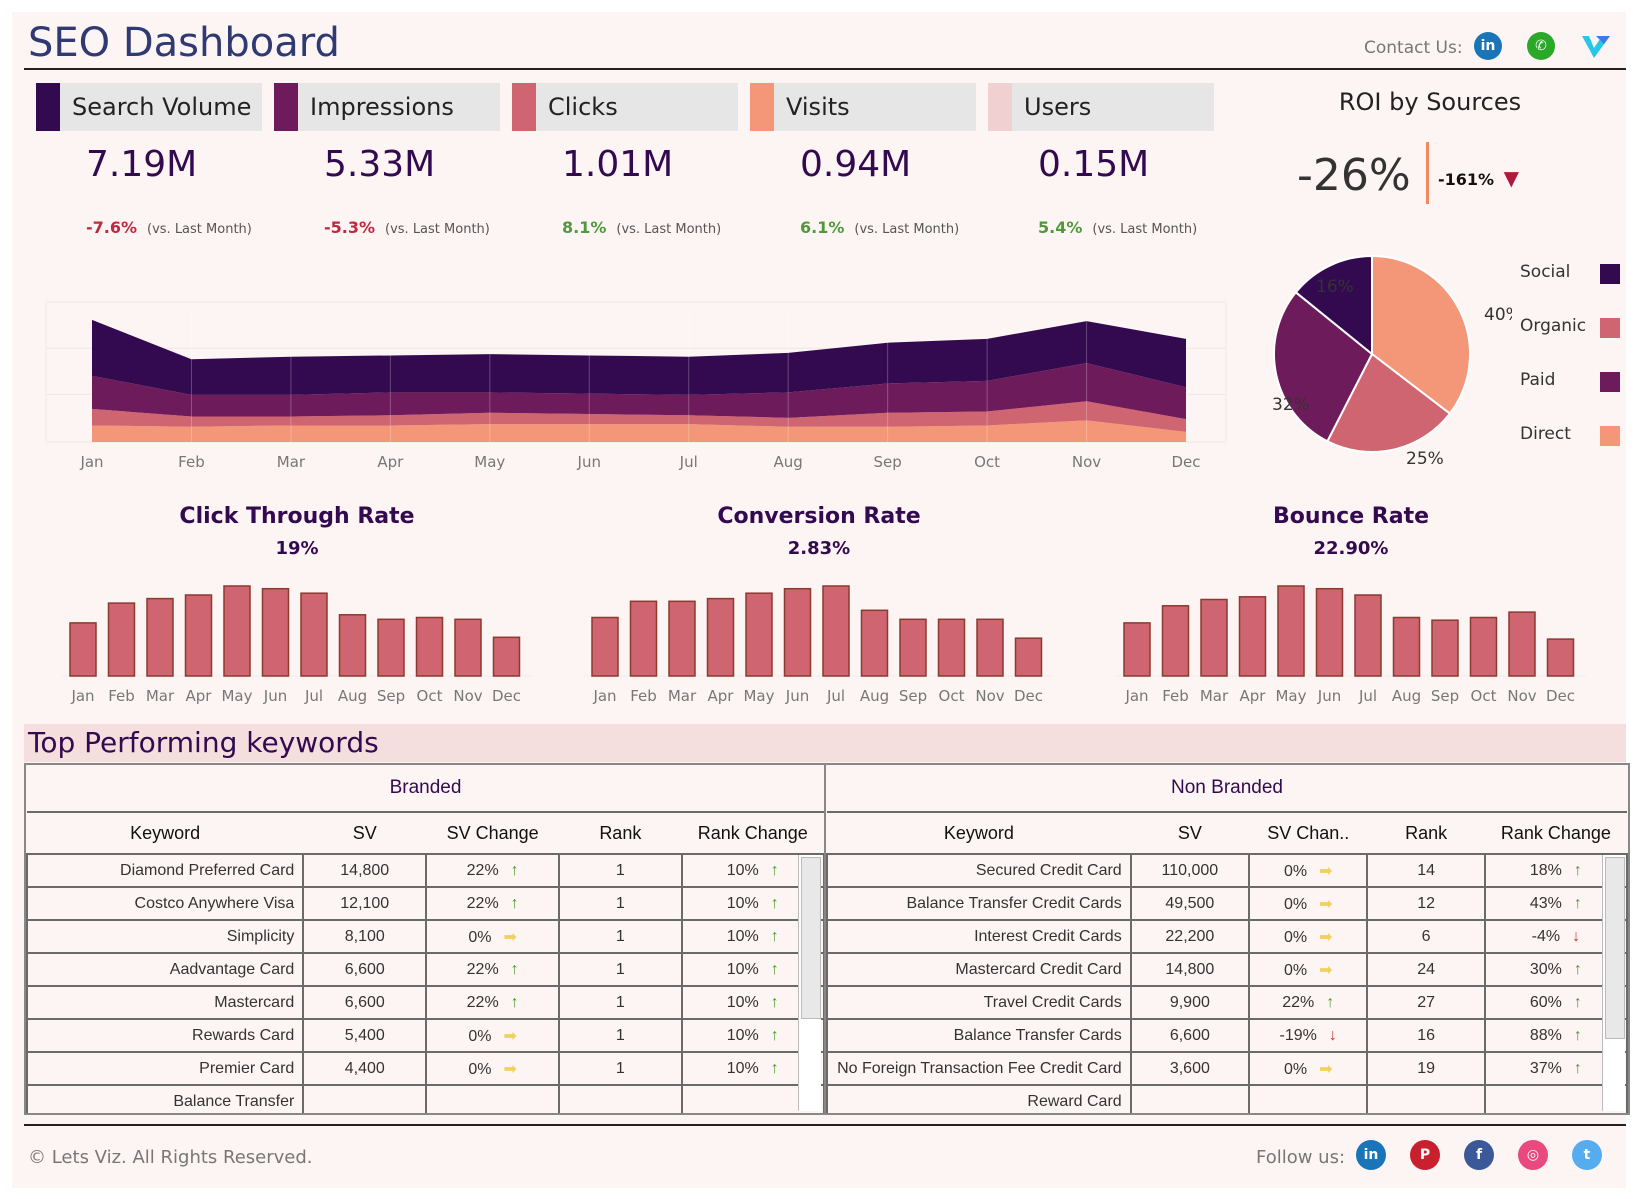  Describe the element at coordinates (1227, 1035) in the screenshot. I see `table-row: Balance Transfer Cards 6,600 -19% ↓ 16 88% ↑` at that location.